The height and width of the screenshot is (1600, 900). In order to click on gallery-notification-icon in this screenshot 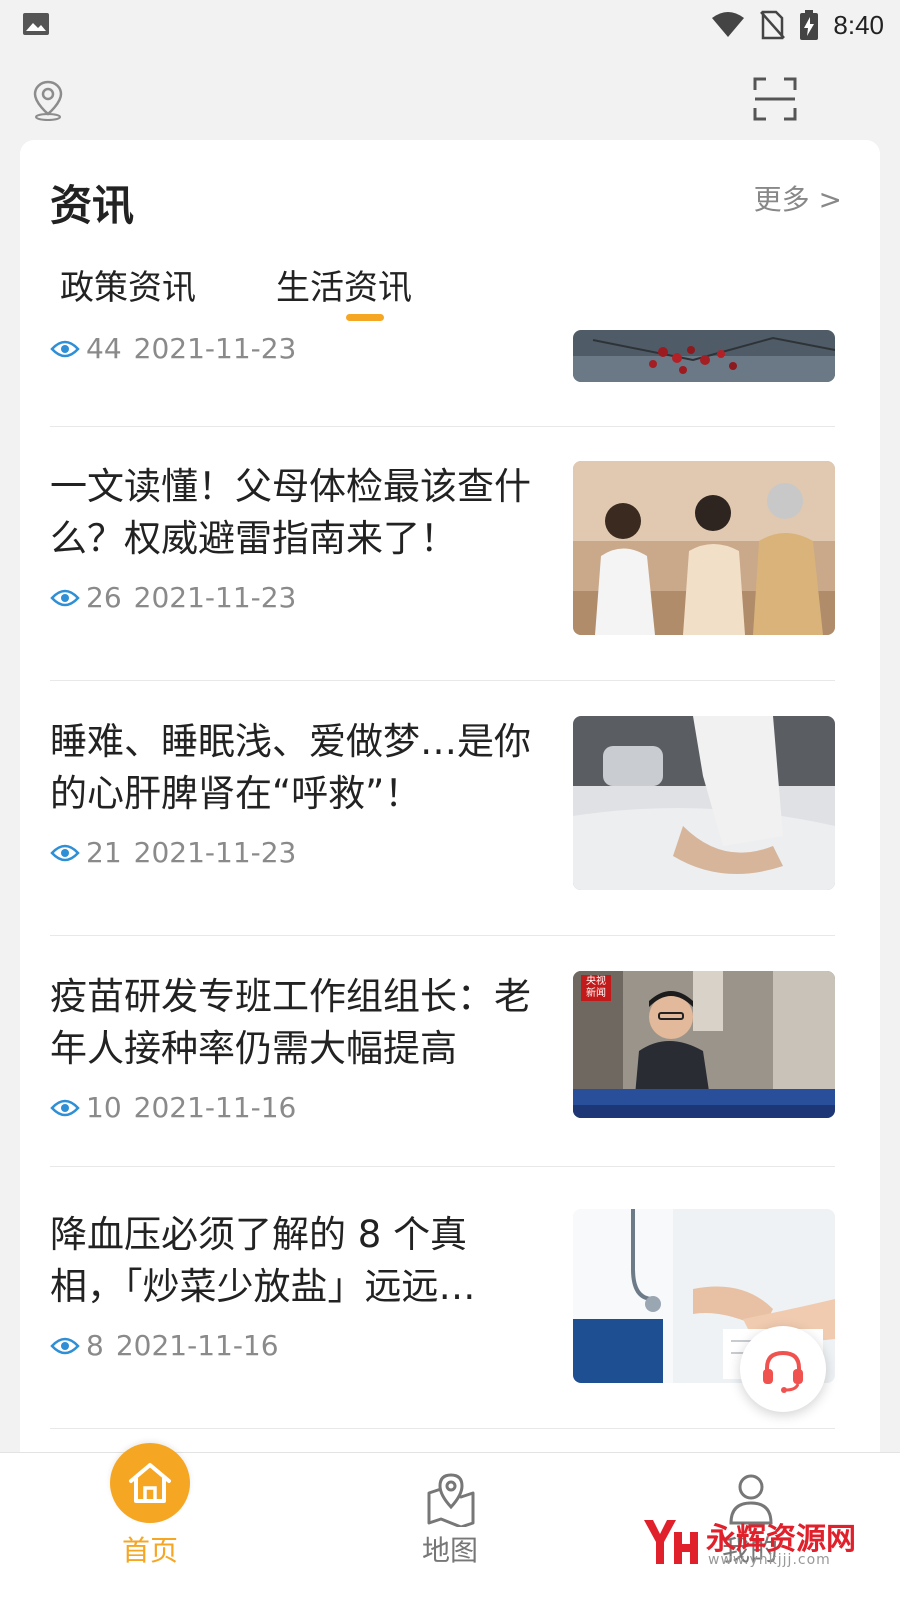, I will do `click(36, 24)`.